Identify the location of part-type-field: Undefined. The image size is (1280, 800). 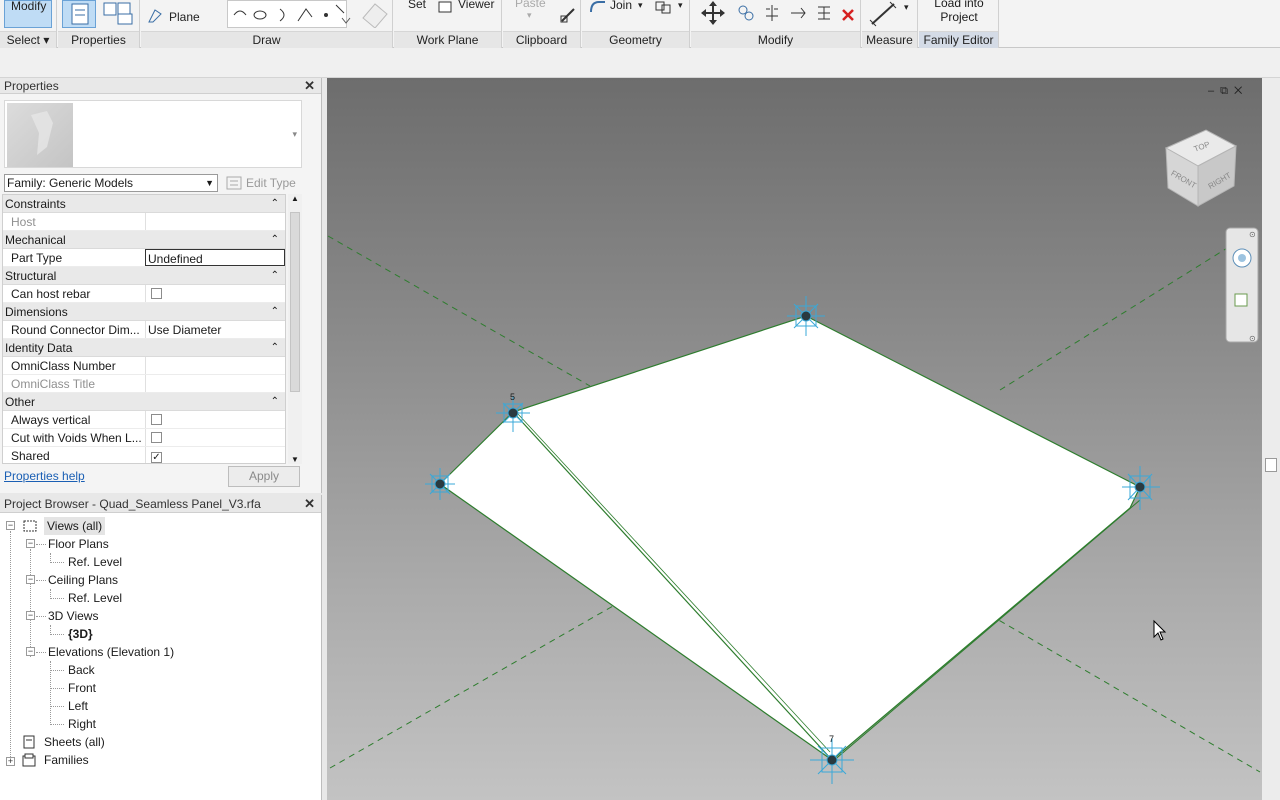
(215, 257).